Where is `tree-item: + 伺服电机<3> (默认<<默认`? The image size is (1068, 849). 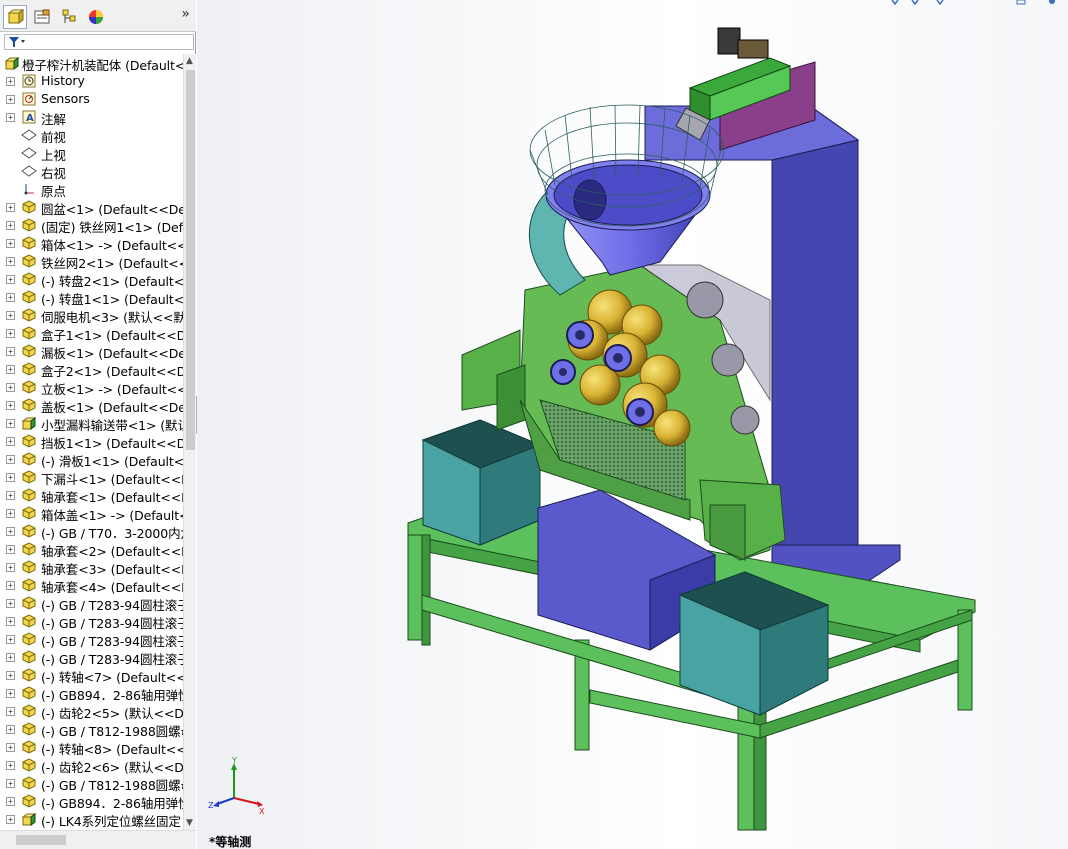
tree-item: + 伺服电机<3> (默认<<默认 is located at coordinates (91, 315).